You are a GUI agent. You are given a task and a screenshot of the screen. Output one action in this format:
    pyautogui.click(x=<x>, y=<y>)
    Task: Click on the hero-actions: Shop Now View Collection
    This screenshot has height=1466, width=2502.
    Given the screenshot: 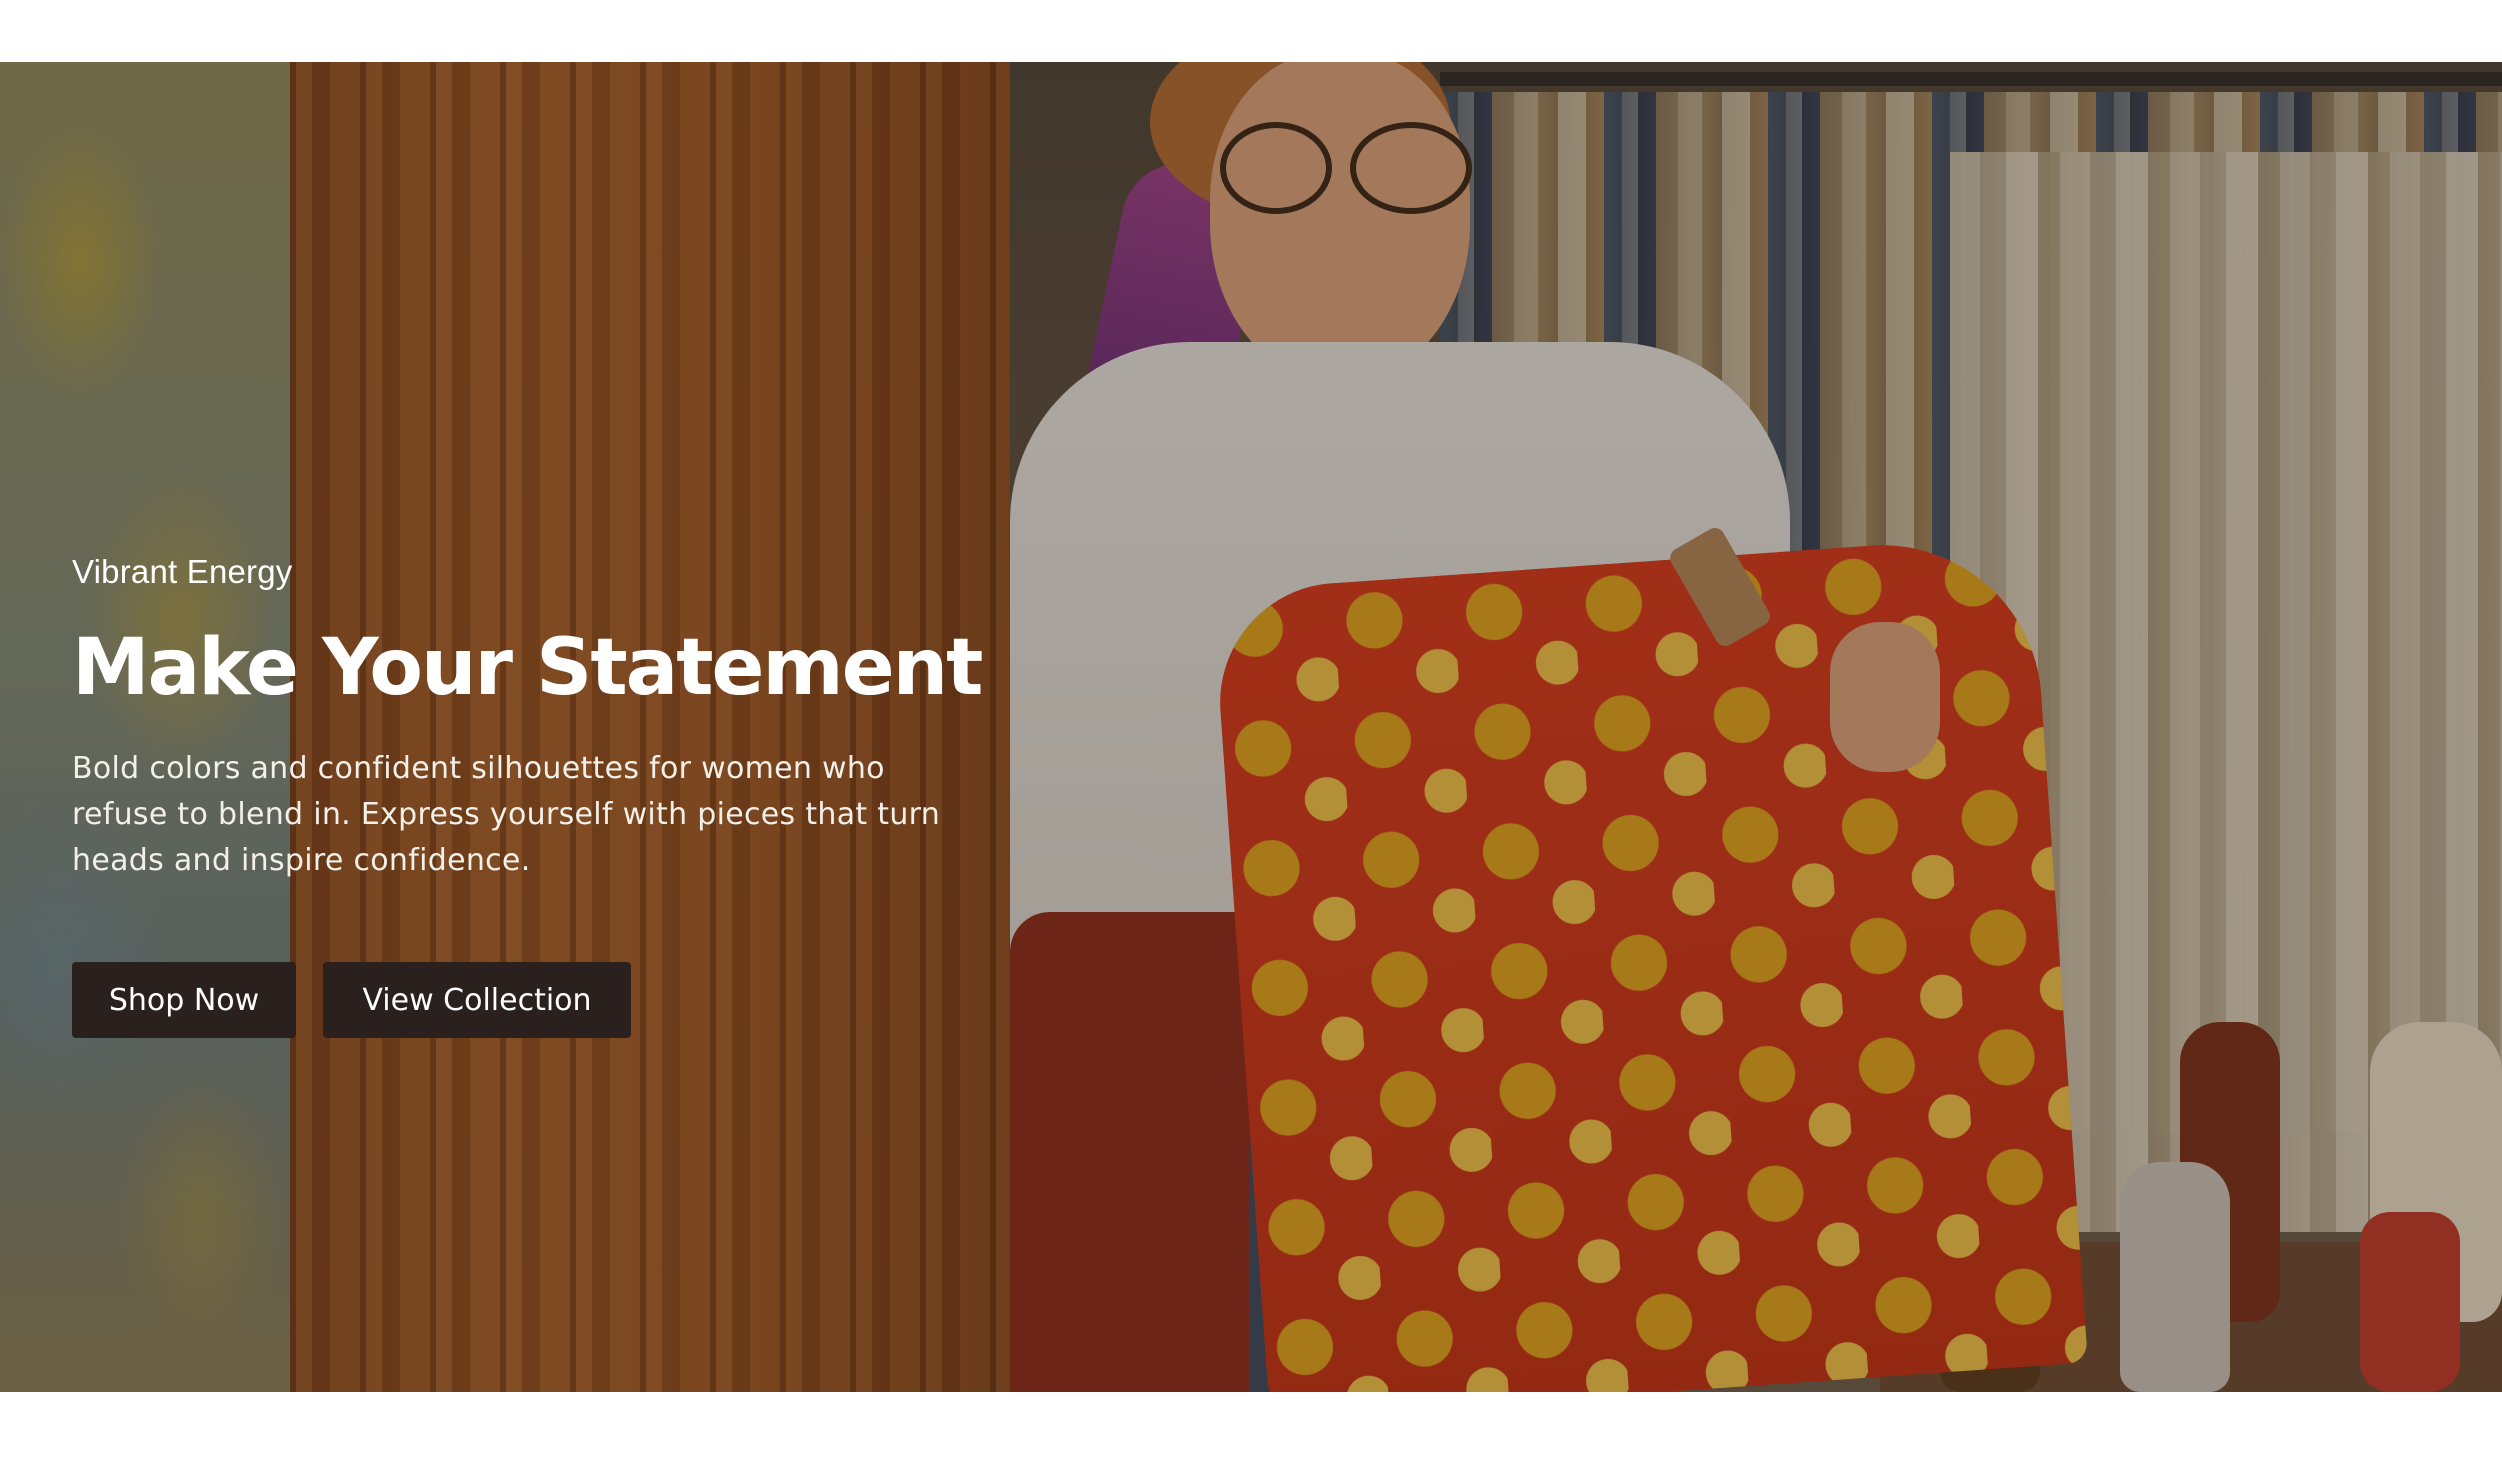 What is the action you would take?
    pyautogui.click(x=522, y=1000)
    